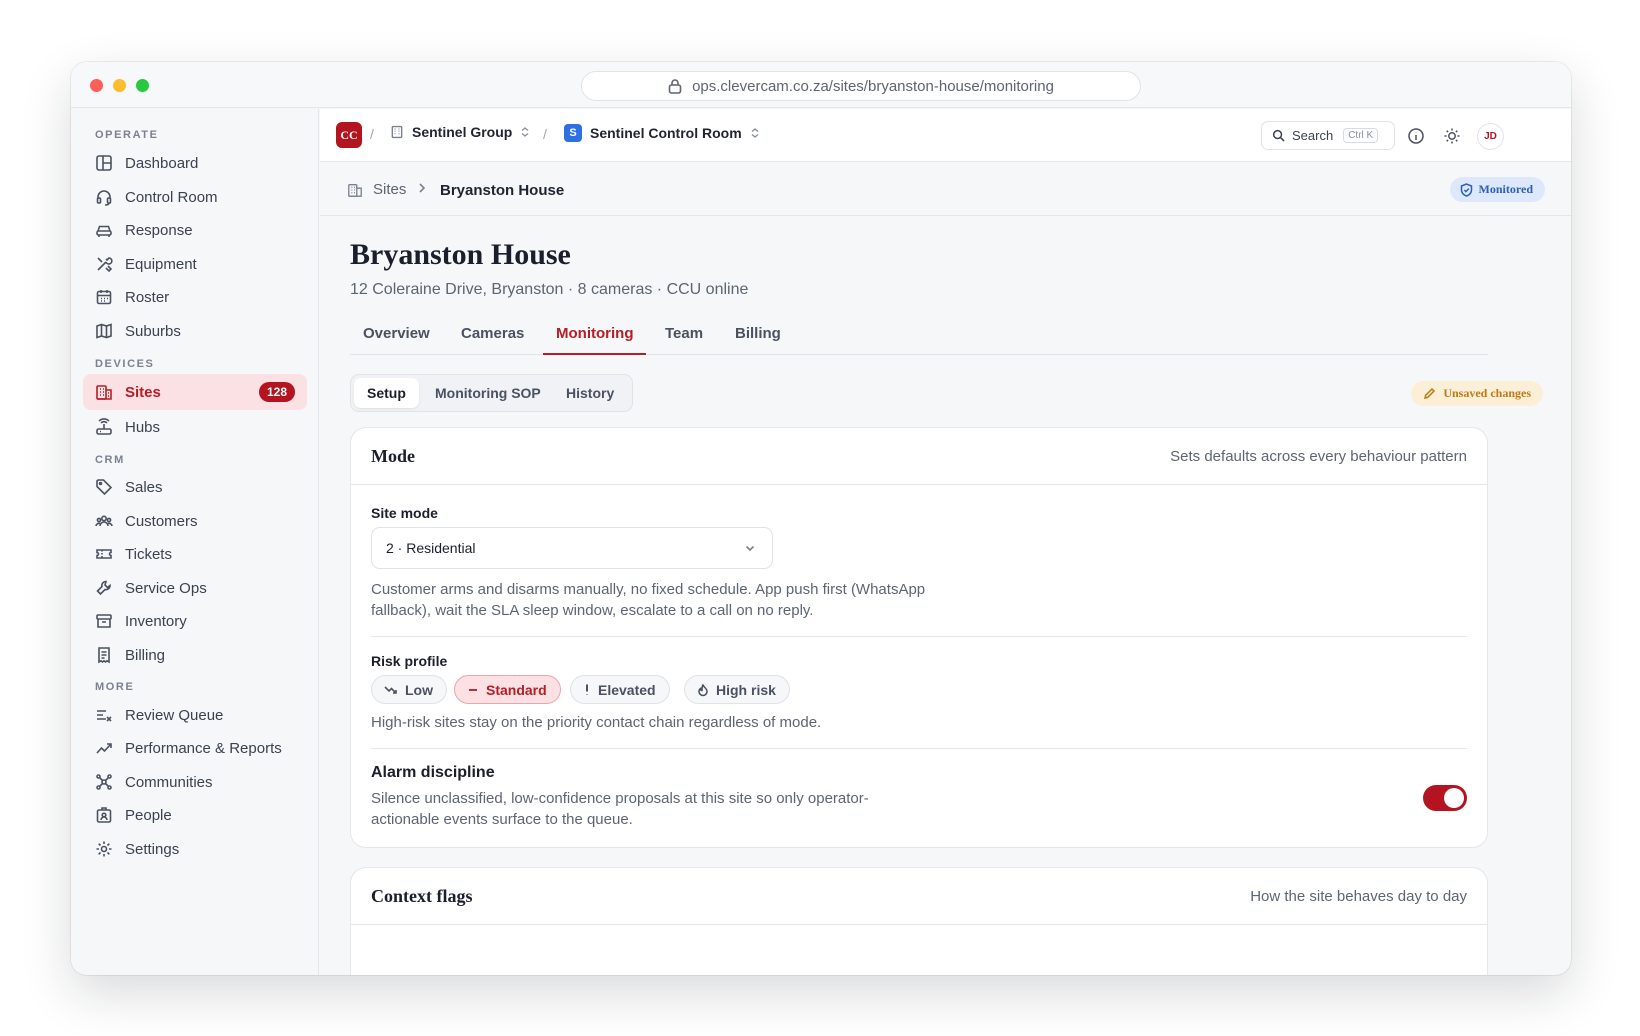  What do you see at coordinates (148, 554) in the screenshot?
I see `sidebar-item-label: Tickets` at bounding box center [148, 554].